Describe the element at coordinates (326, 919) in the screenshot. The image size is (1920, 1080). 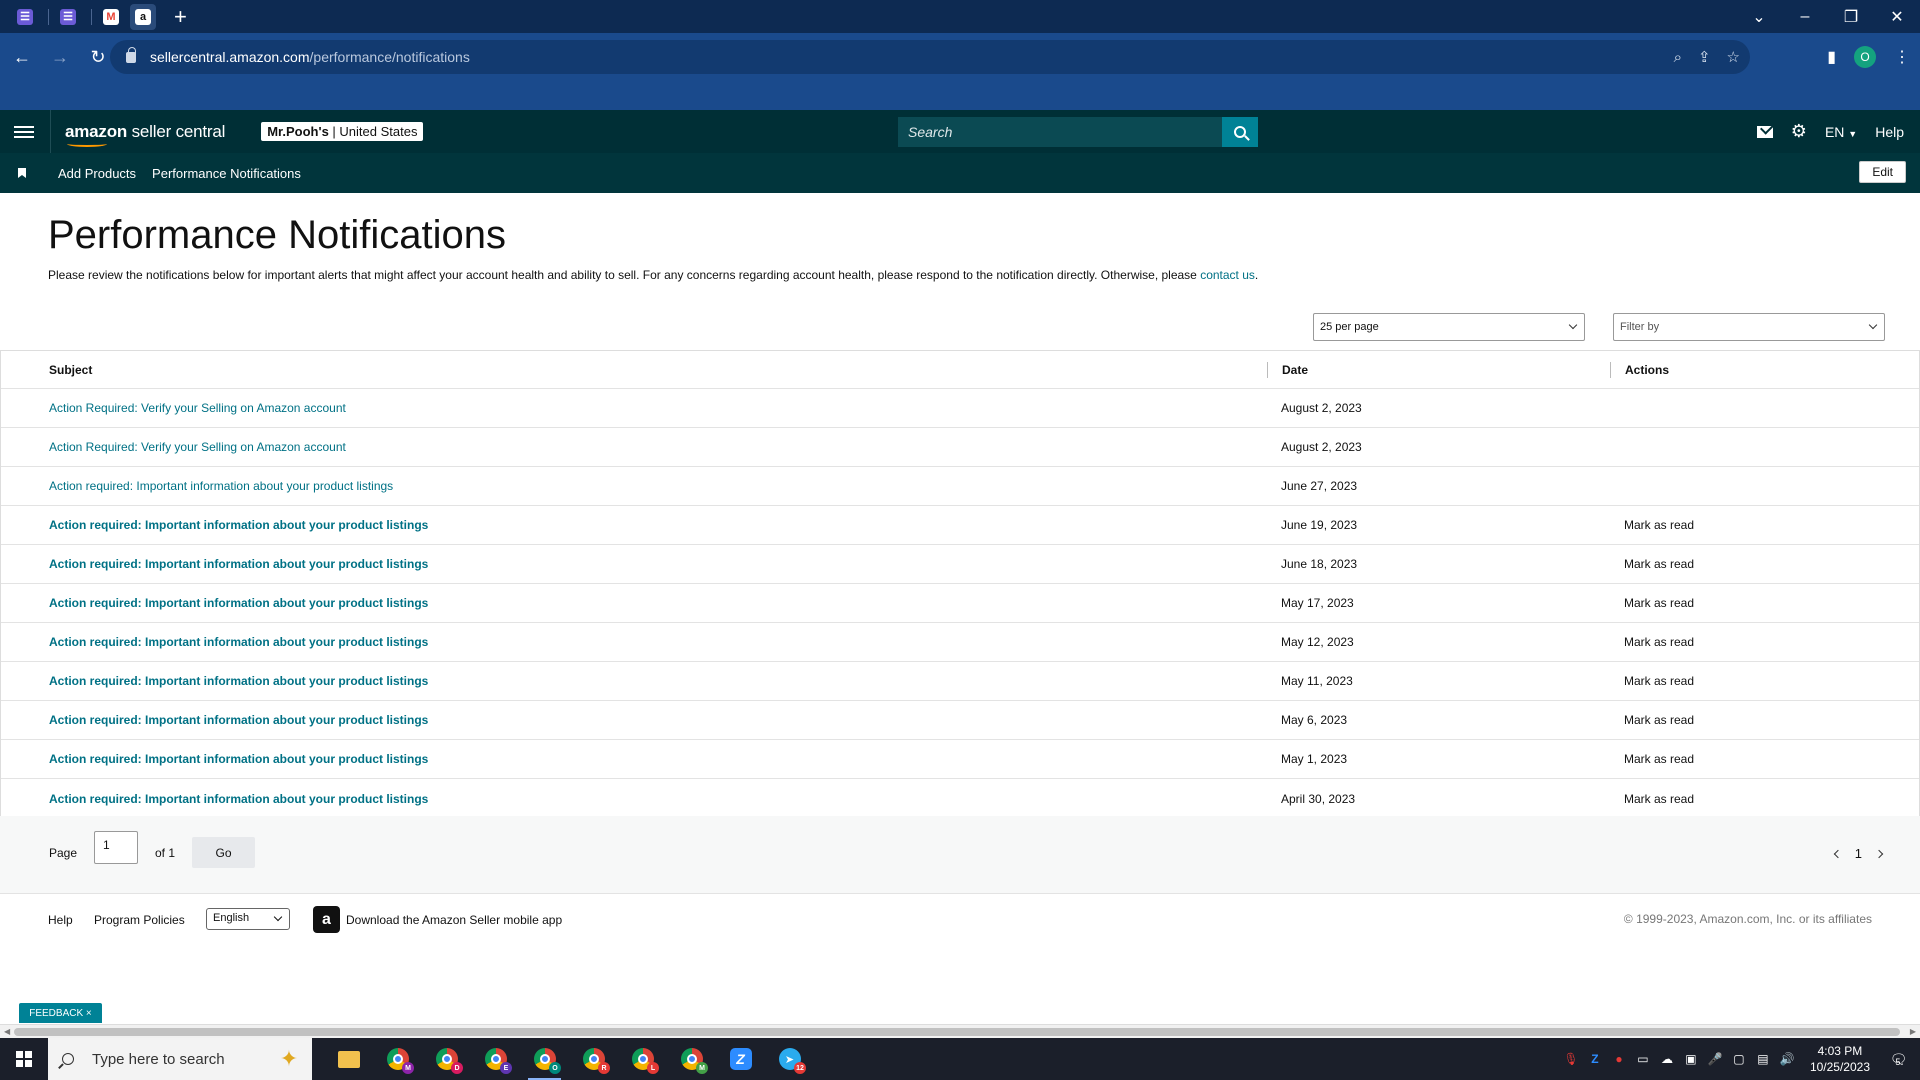
I see `amazon-app-icon: a` at that location.